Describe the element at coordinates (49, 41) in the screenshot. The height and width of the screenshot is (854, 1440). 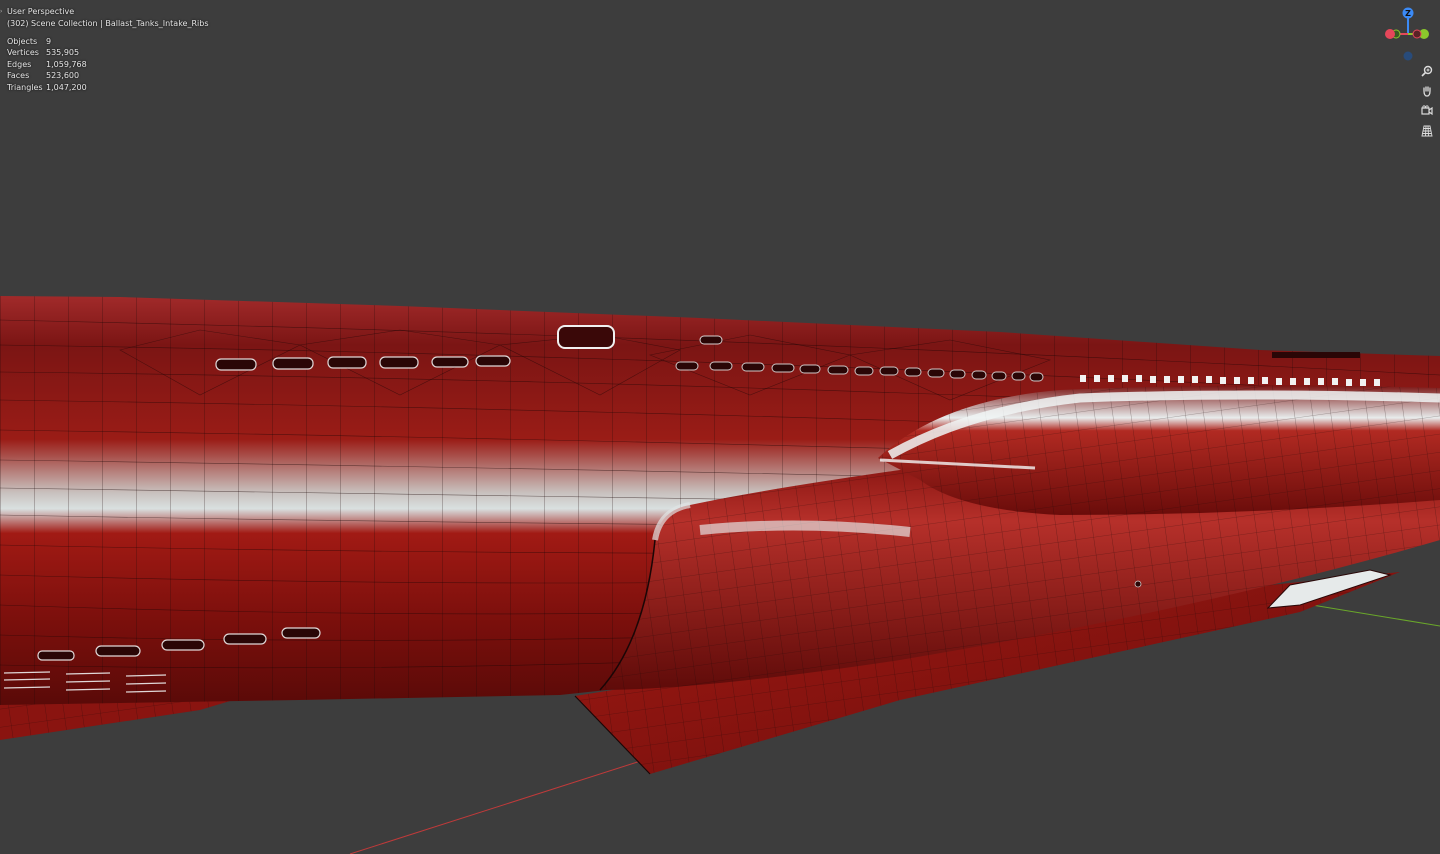
I see `stat-value: 9` at that location.